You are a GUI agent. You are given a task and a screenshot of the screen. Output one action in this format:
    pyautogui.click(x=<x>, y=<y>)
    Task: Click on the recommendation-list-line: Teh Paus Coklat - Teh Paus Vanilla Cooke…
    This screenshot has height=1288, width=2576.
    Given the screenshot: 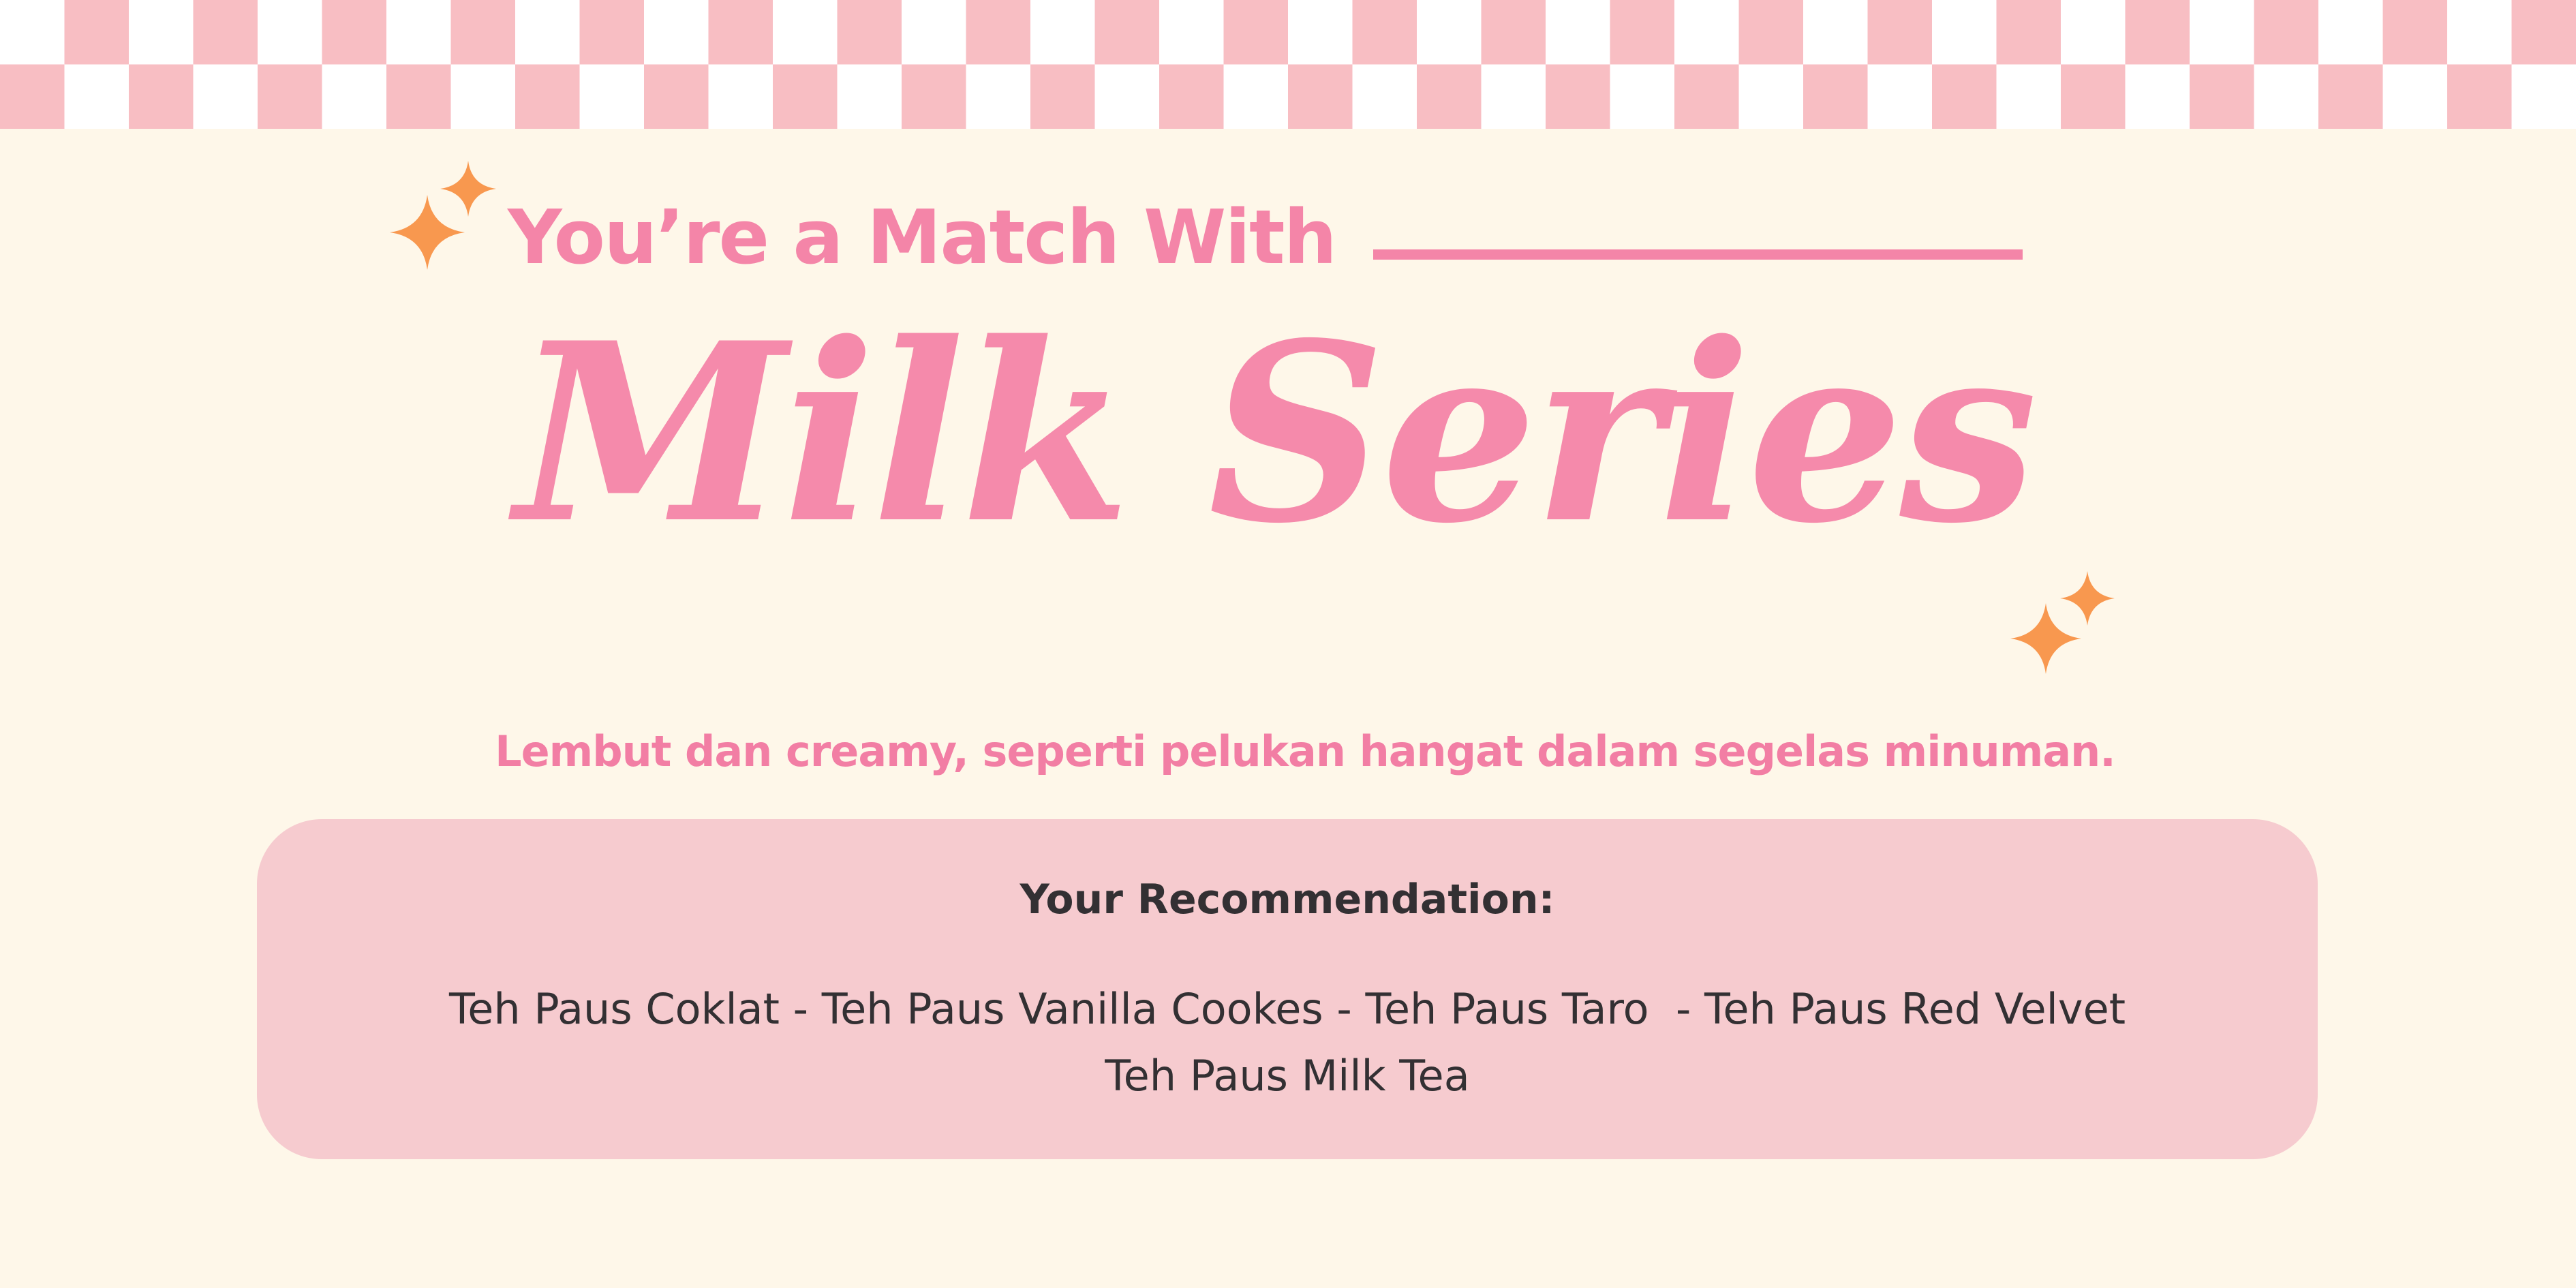 What is the action you would take?
    pyautogui.click(x=1287, y=1009)
    